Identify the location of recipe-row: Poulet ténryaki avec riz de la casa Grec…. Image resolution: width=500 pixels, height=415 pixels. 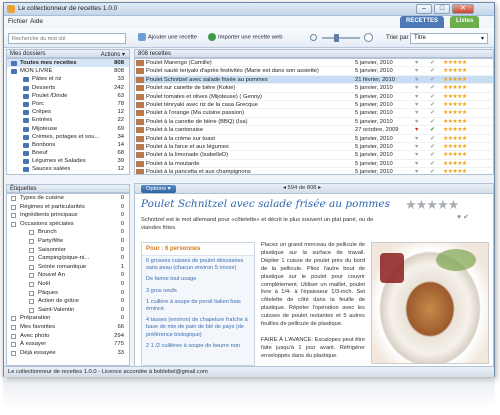
(314, 105).